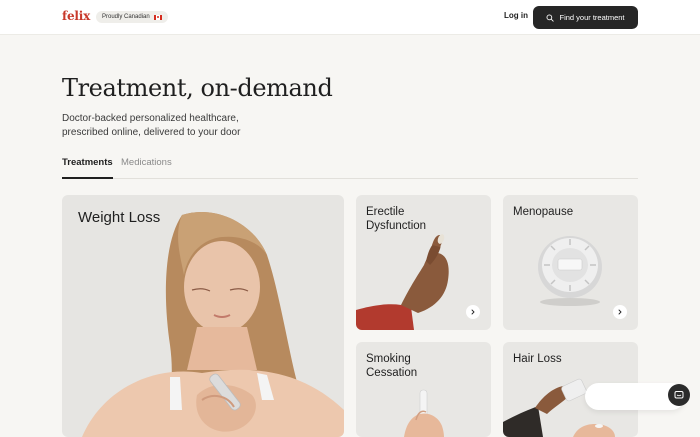  Describe the element at coordinates (126, 17) in the screenshot. I see `badge-label: Proudly Canadian` at that location.